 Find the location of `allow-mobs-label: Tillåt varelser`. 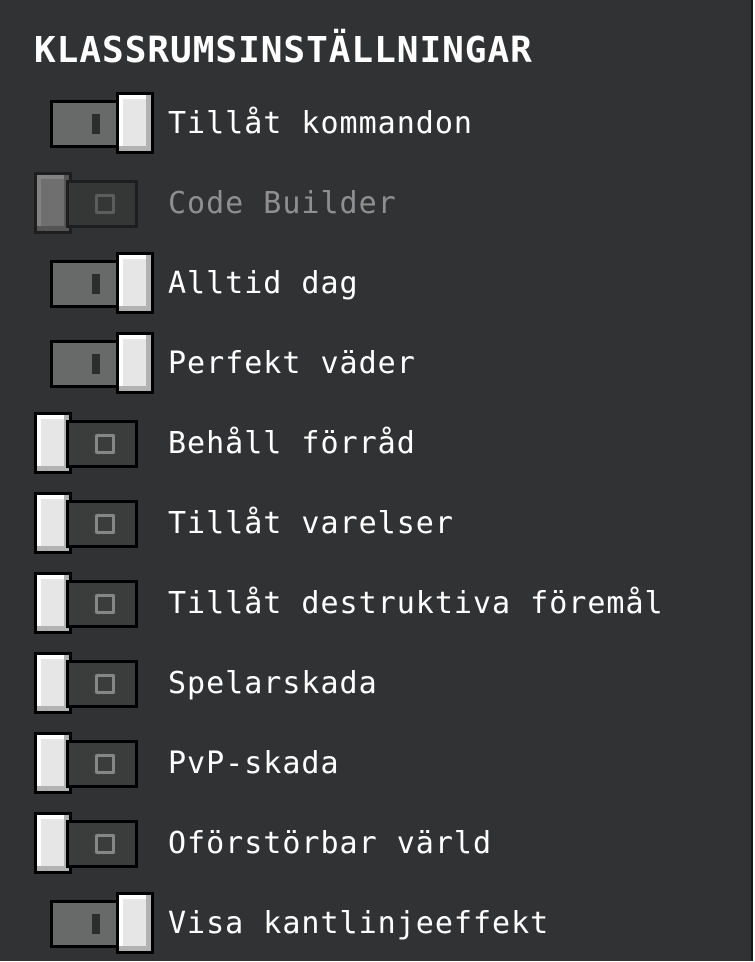

allow-mobs-label: Tillåt varelser is located at coordinates (311, 523).